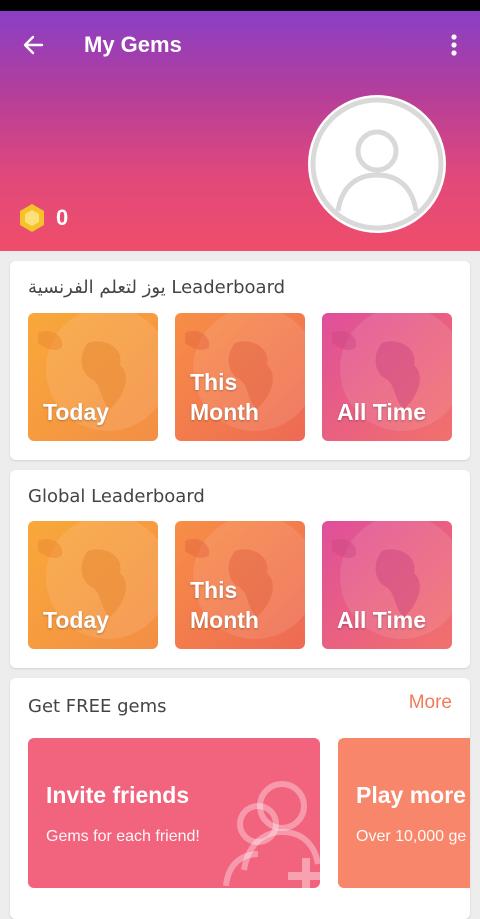  What do you see at coordinates (133, 44) in the screenshot?
I see `page-title: My Gems` at bounding box center [133, 44].